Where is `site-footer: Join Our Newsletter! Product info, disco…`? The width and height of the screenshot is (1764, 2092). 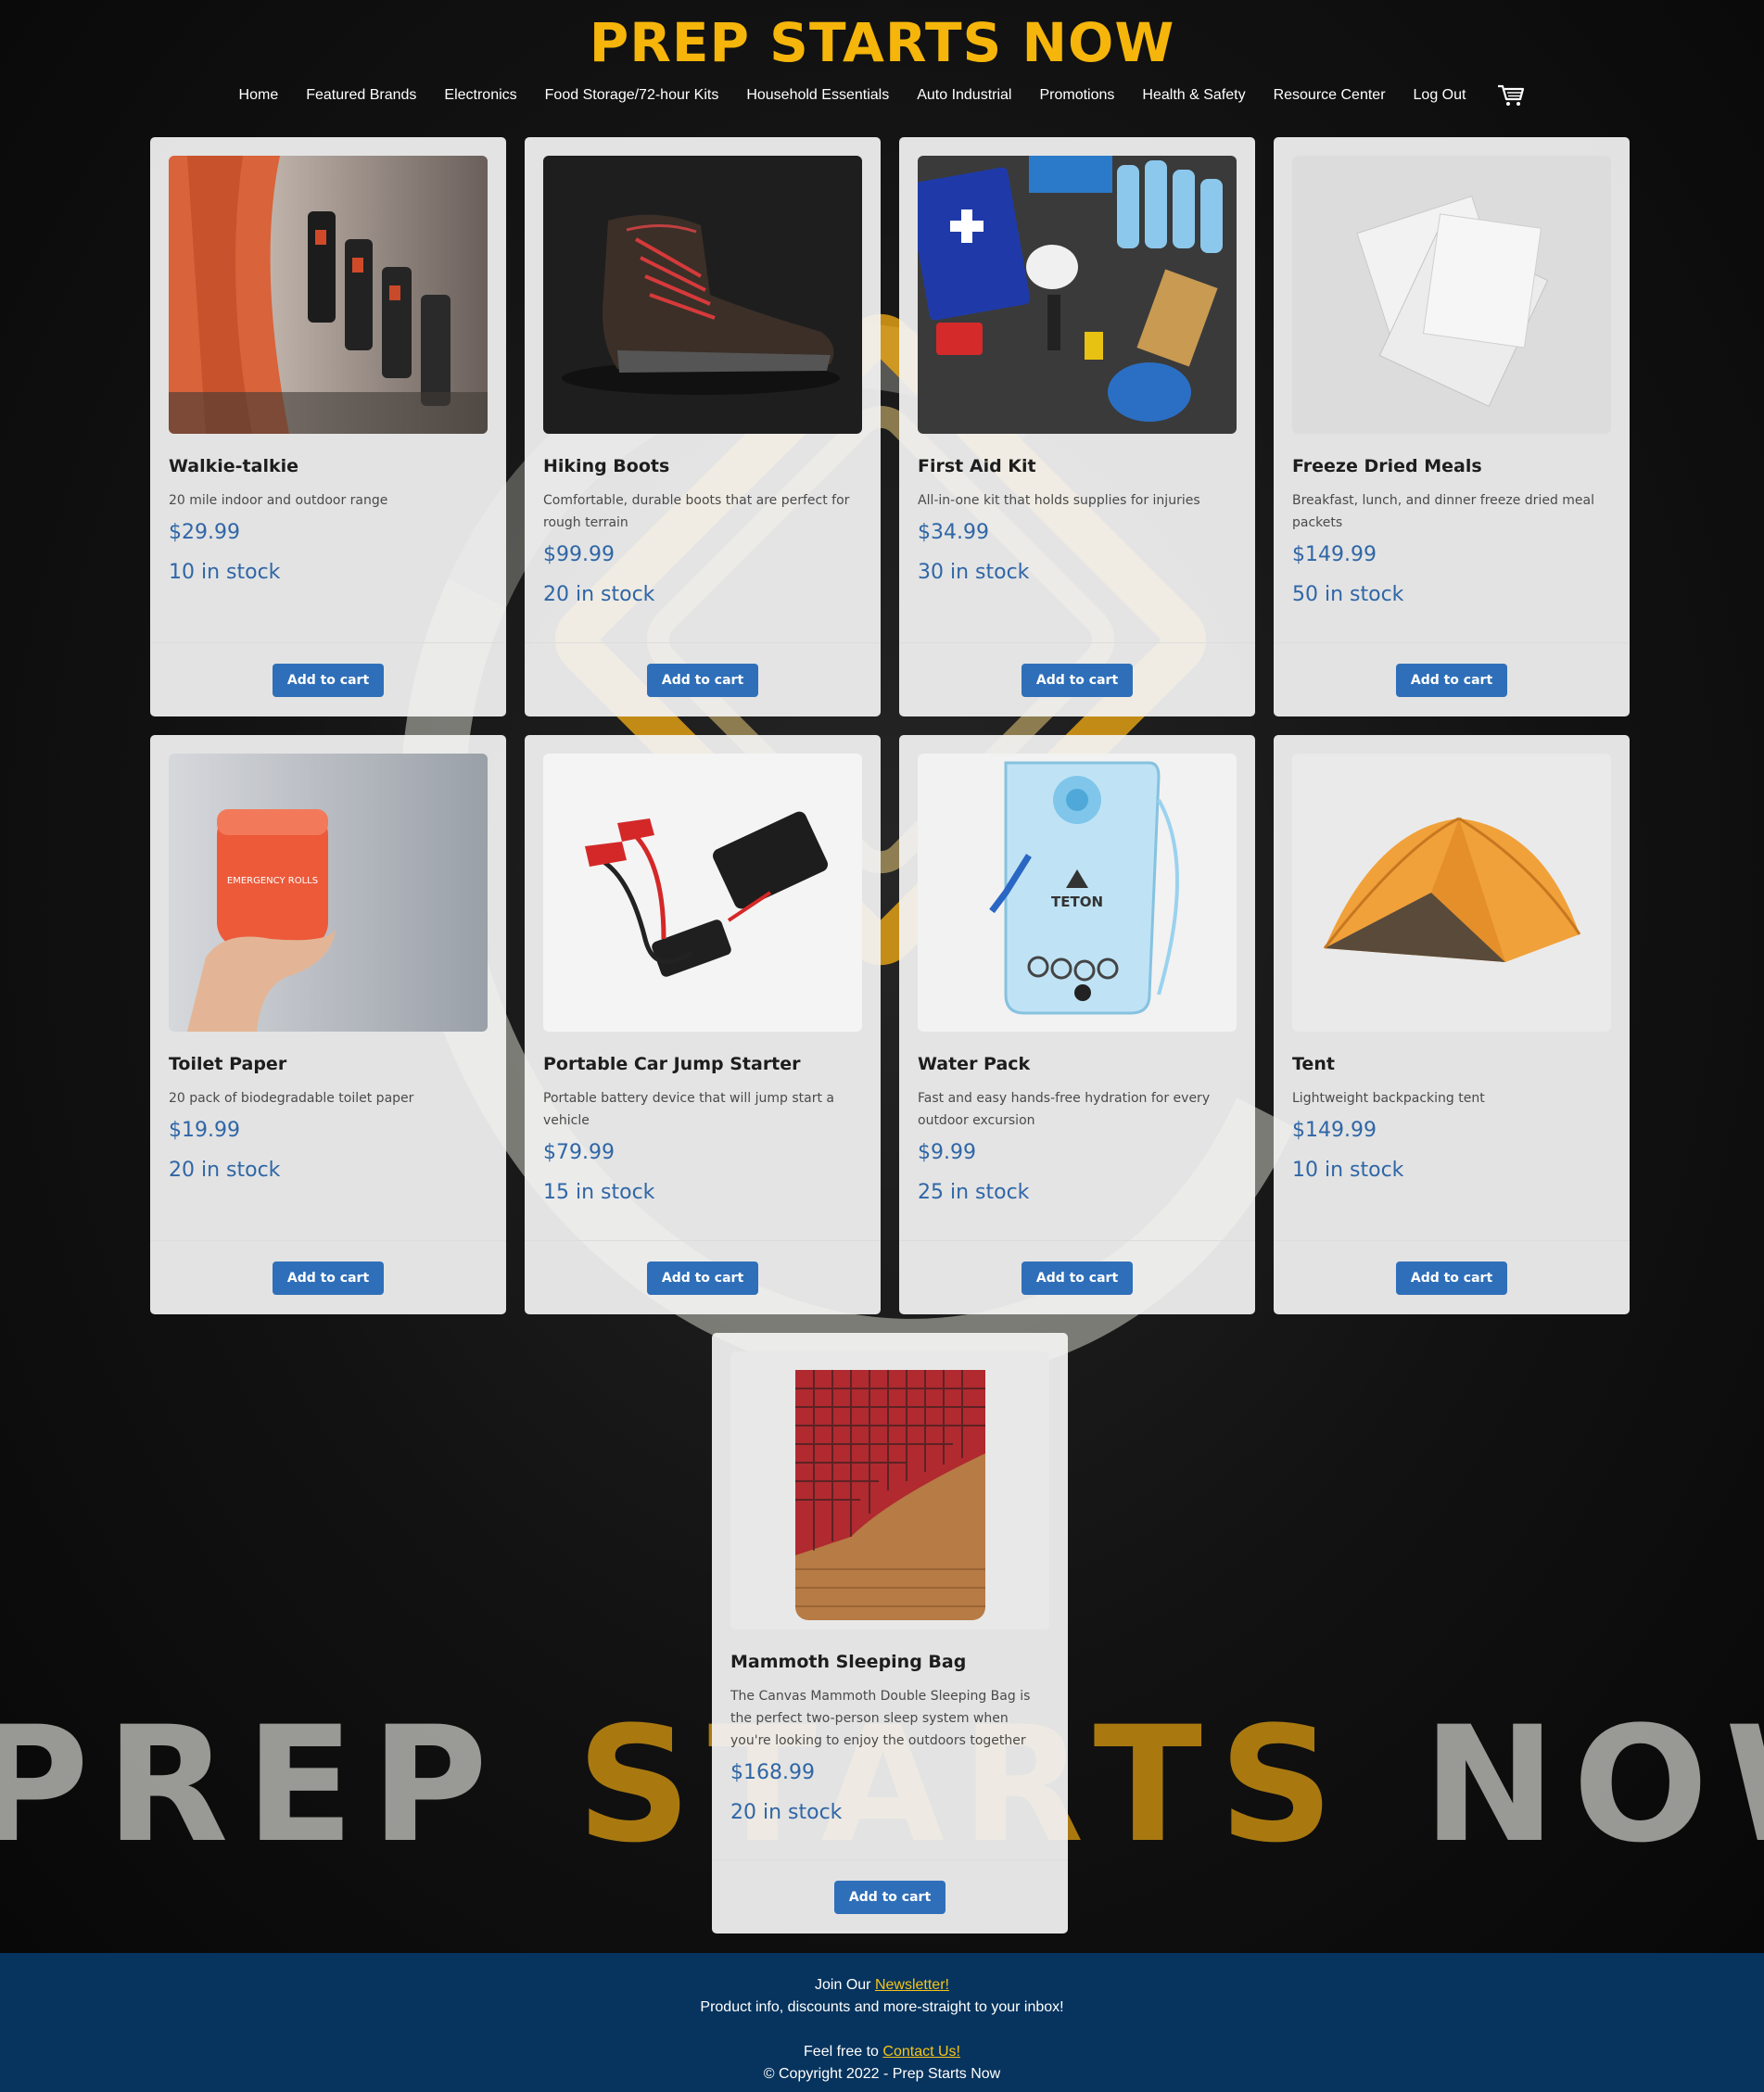
site-footer: Join Our Newsletter! Product info, disco… is located at coordinates (882, 2022).